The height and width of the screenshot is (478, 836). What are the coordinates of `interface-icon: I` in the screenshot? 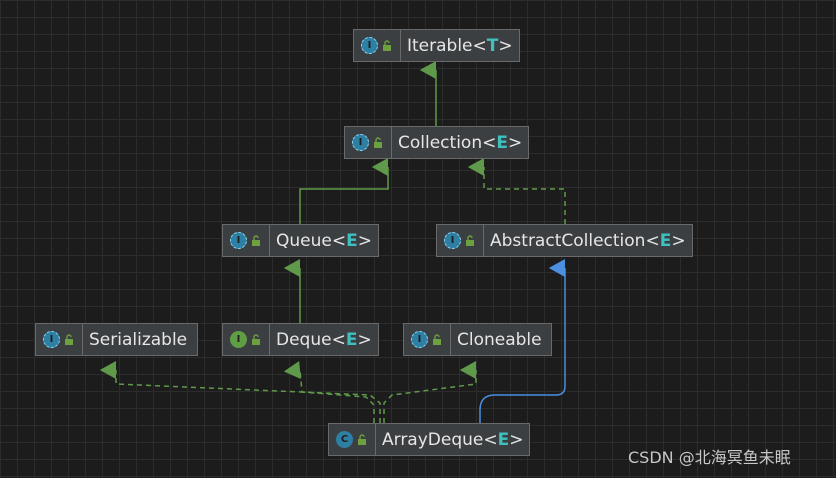 It's located at (238, 339).